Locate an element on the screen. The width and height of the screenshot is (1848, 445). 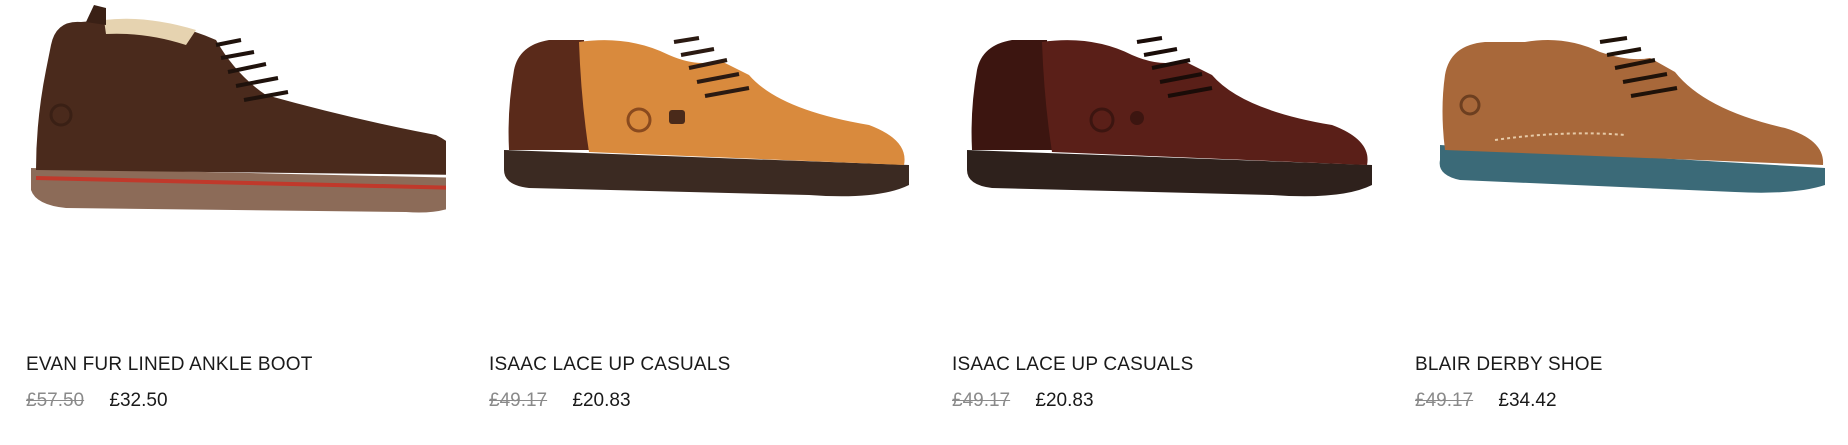
price-block: £49.17 £34.42 is located at coordinates (1486, 401).